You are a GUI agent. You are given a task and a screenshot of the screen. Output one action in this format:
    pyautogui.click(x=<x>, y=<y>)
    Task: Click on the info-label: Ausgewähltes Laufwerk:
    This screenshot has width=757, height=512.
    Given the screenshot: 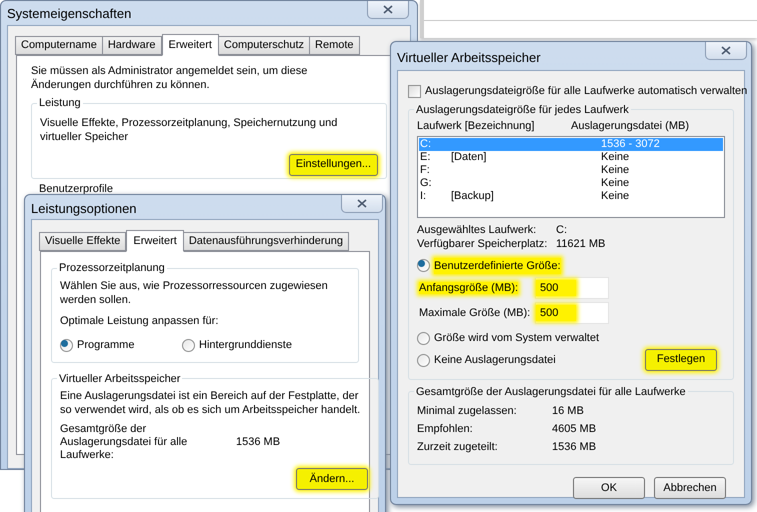 What is the action you would take?
    pyautogui.click(x=477, y=229)
    